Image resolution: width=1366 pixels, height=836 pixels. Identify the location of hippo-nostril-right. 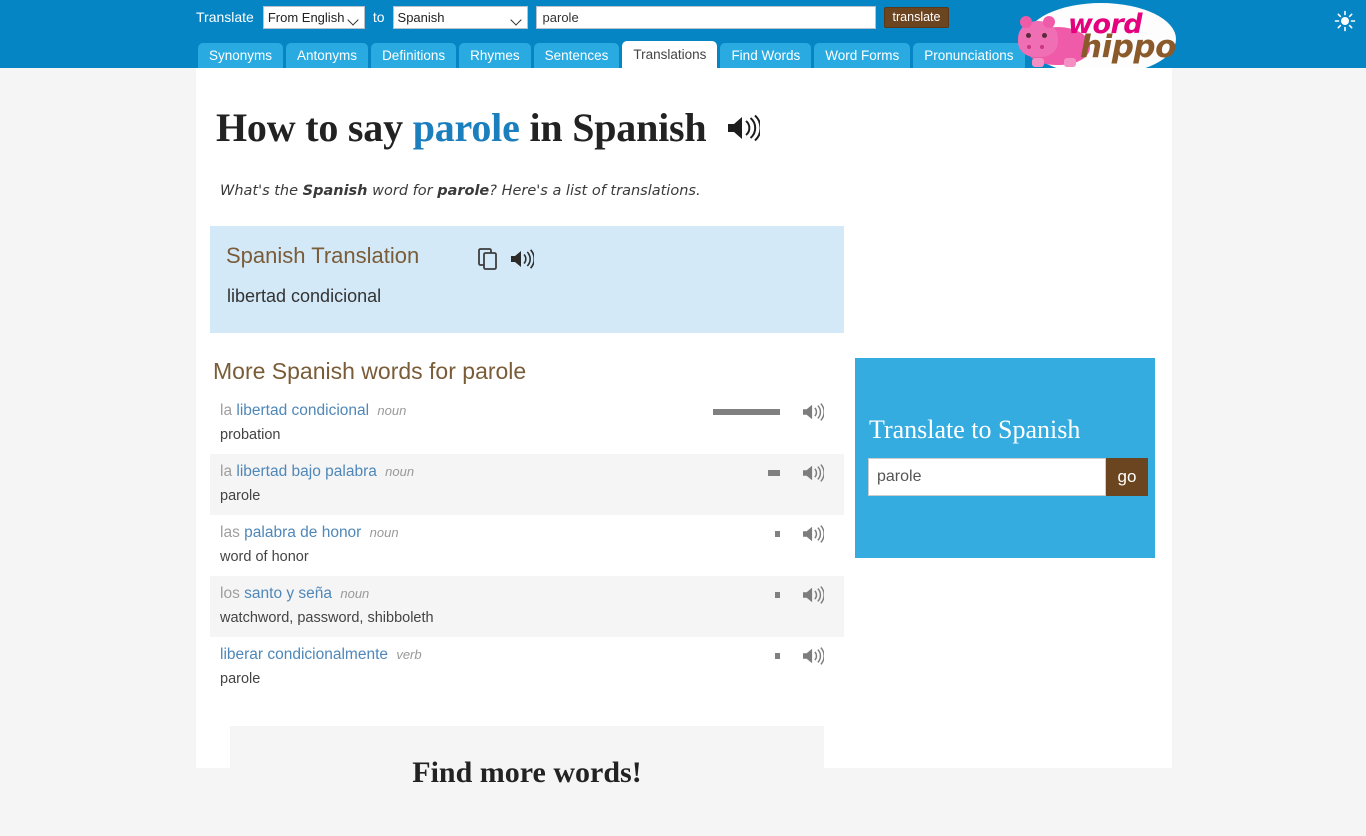
(1042, 47).